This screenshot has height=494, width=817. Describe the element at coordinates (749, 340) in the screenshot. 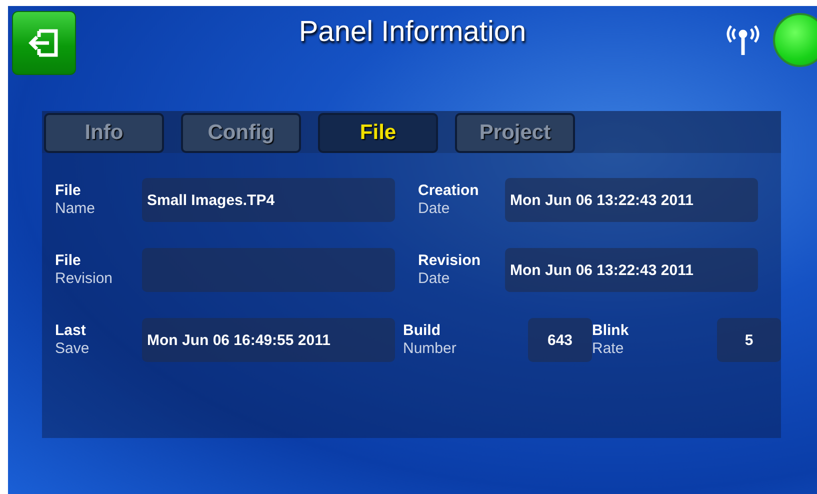

I see `value-field: 5` at that location.